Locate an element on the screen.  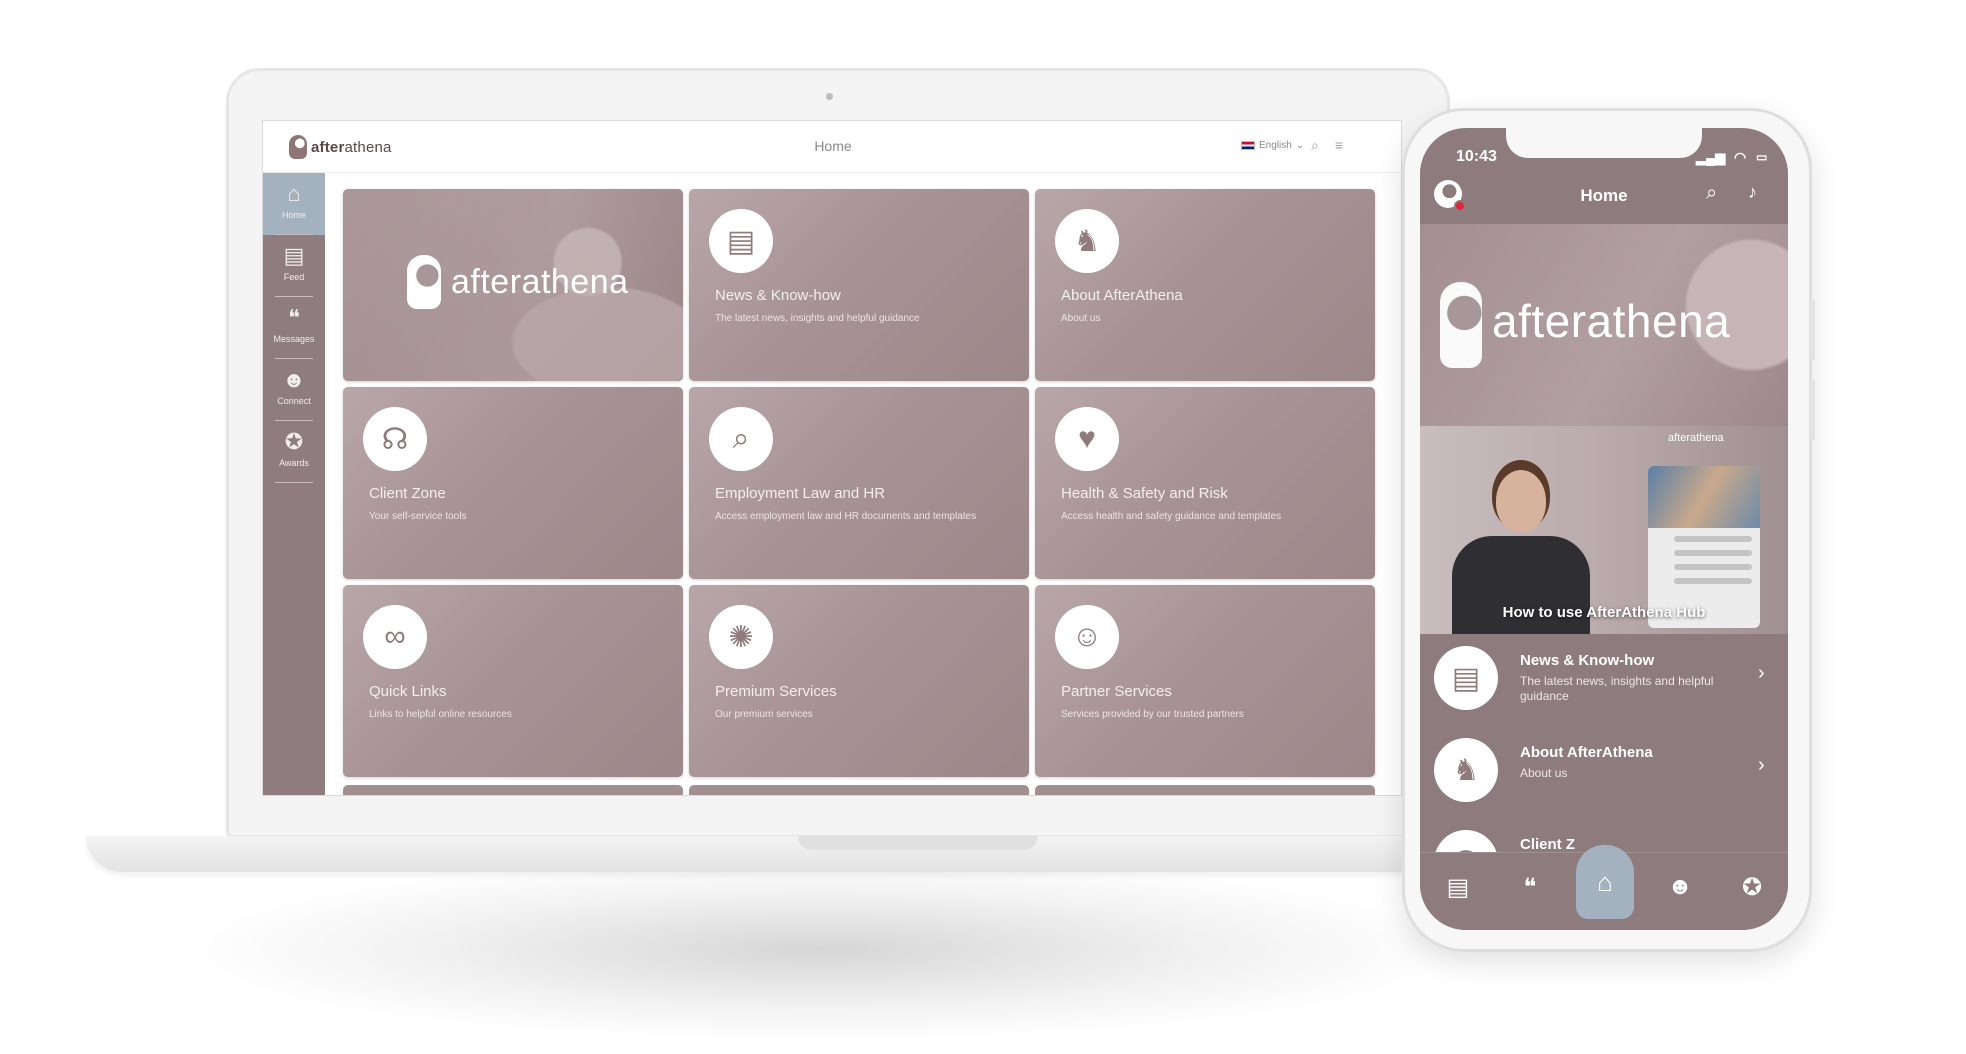
laptop-shadow is located at coordinates (820, 950).